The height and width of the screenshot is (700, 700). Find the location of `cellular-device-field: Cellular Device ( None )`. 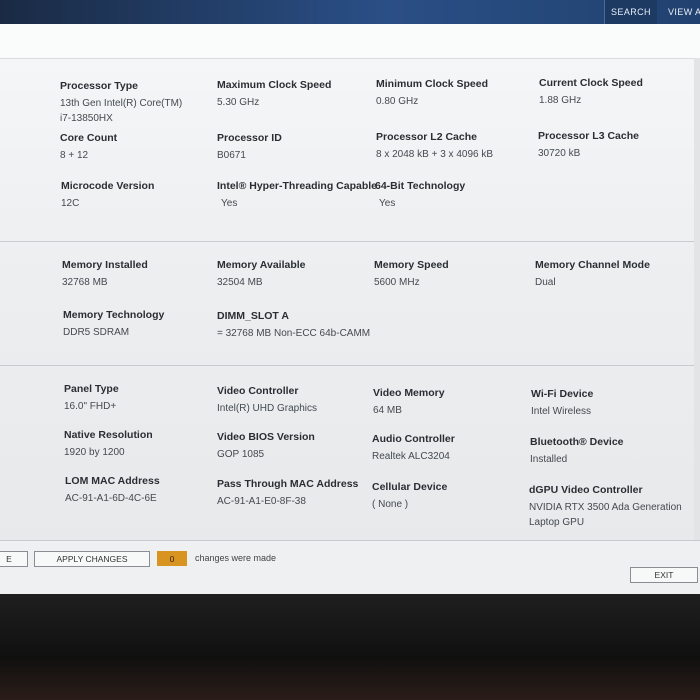

cellular-device-field: Cellular Device ( None ) is located at coordinates (447, 496).